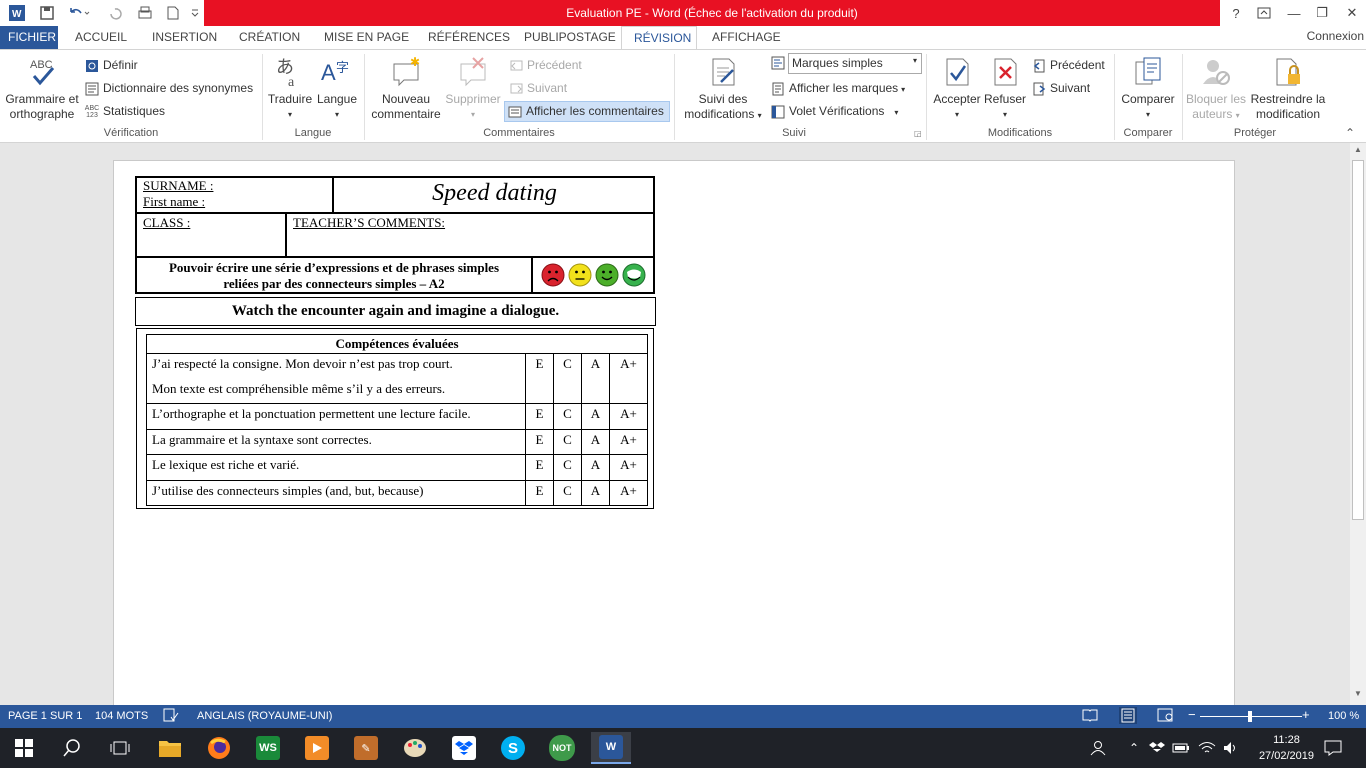 Image resolution: width=1366 pixels, height=768 pixels. What do you see at coordinates (1335, 36) in the screenshot?
I see `sign-in-link: Connexion` at bounding box center [1335, 36].